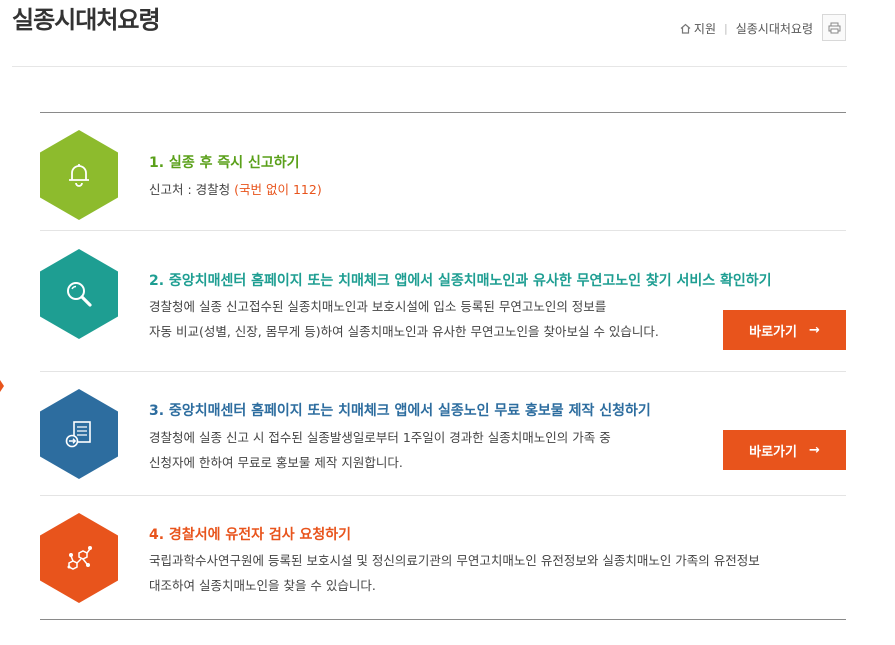 Image resolution: width=895 pixels, height=645 pixels. Describe the element at coordinates (262, 585) in the screenshot. I see `step-4-desc-line2: 대조하여 실종치매노인을 찾을 수 있습니다.` at that location.